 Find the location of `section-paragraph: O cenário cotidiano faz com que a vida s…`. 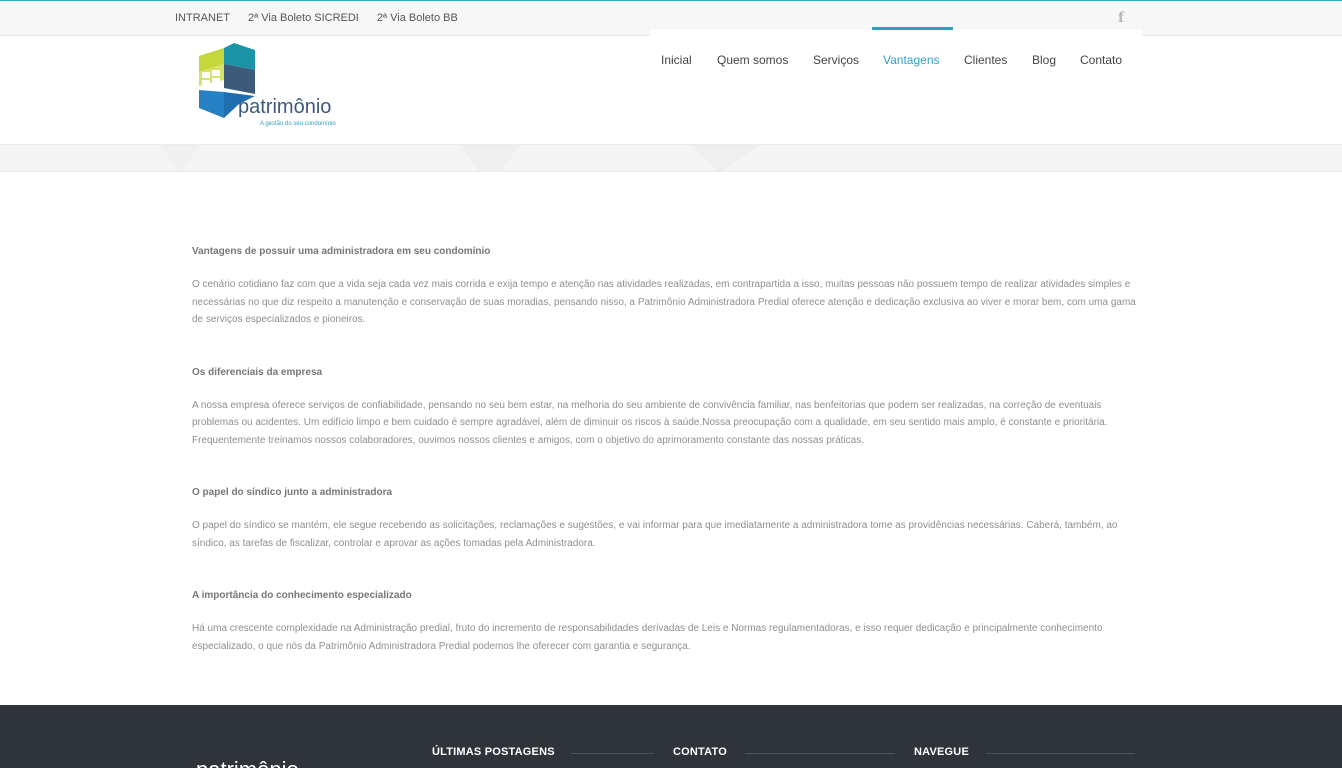

section-paragraph: O cenário cotidiano faz com que a vida s… is located at coordinates (664, 302).